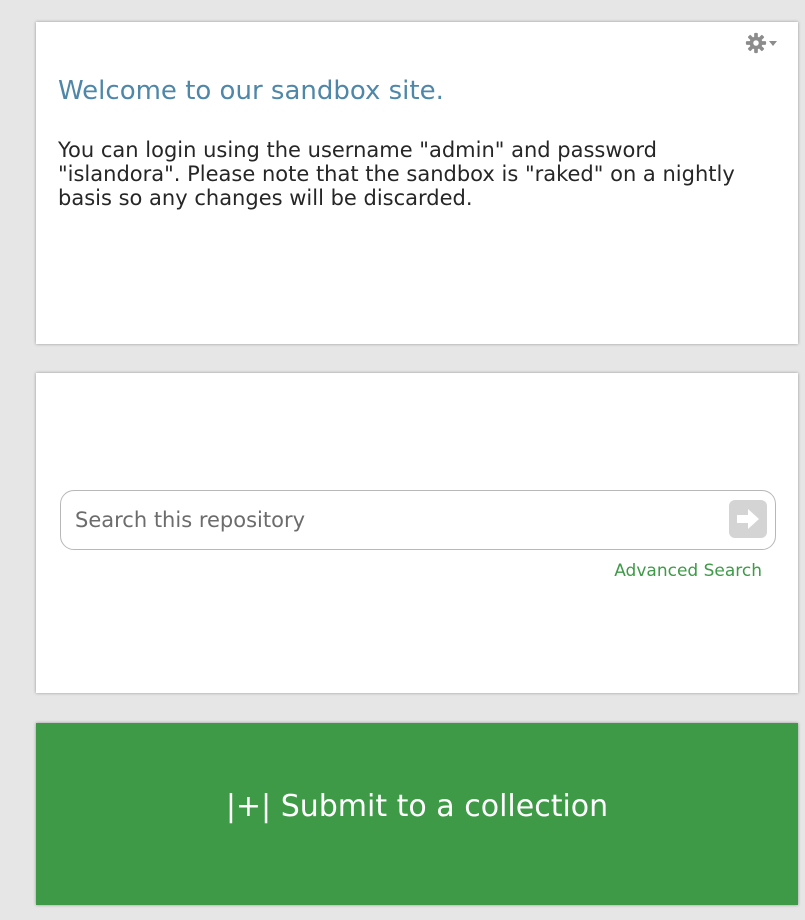  I want to click on block-config-menu, so click(761, 43).